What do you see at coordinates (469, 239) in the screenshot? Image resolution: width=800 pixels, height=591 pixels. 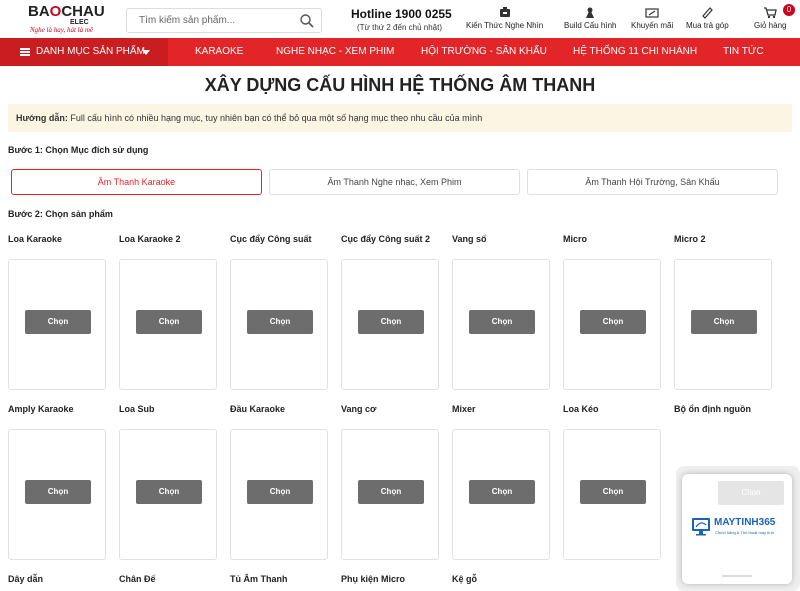 I see `category-label: Vang số` at bounding box center [469, 239].